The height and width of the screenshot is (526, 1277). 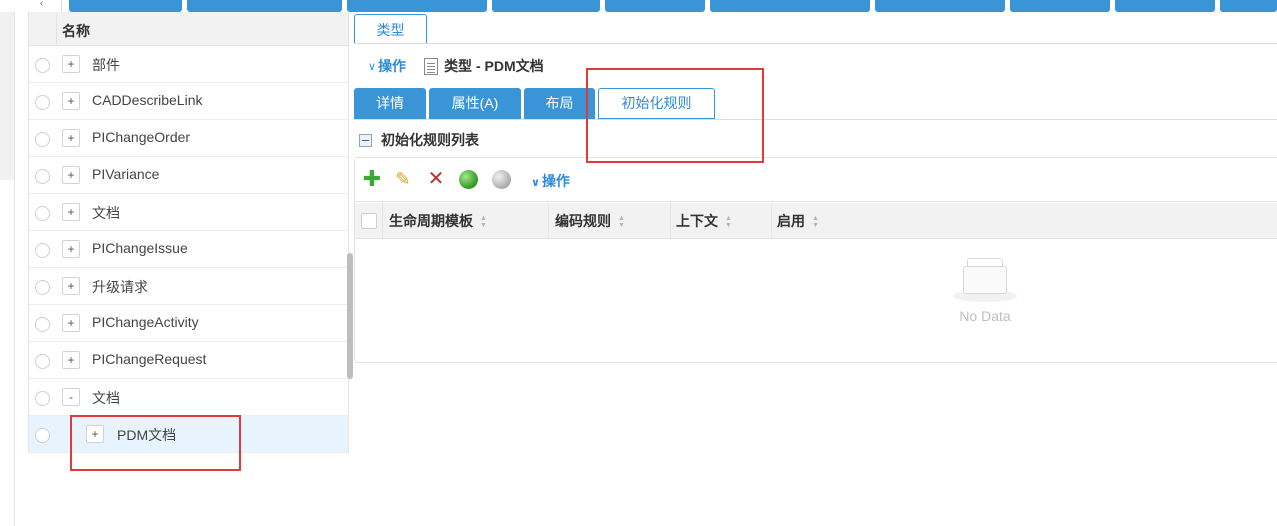 I want to click on grid-column-header: 生命周期模板 ▲ ▼ 编码规则 ▲ ▼ 上下文 ▲ ▼ 启用 ▲ ▼, so click(x=816, y=221).